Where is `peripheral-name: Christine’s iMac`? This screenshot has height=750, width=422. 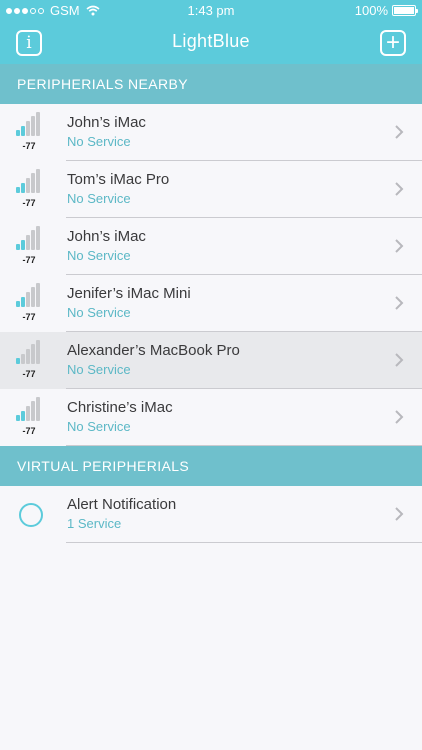
peripheral-name: Christine’s iMac is located at coordinates (120, 407).